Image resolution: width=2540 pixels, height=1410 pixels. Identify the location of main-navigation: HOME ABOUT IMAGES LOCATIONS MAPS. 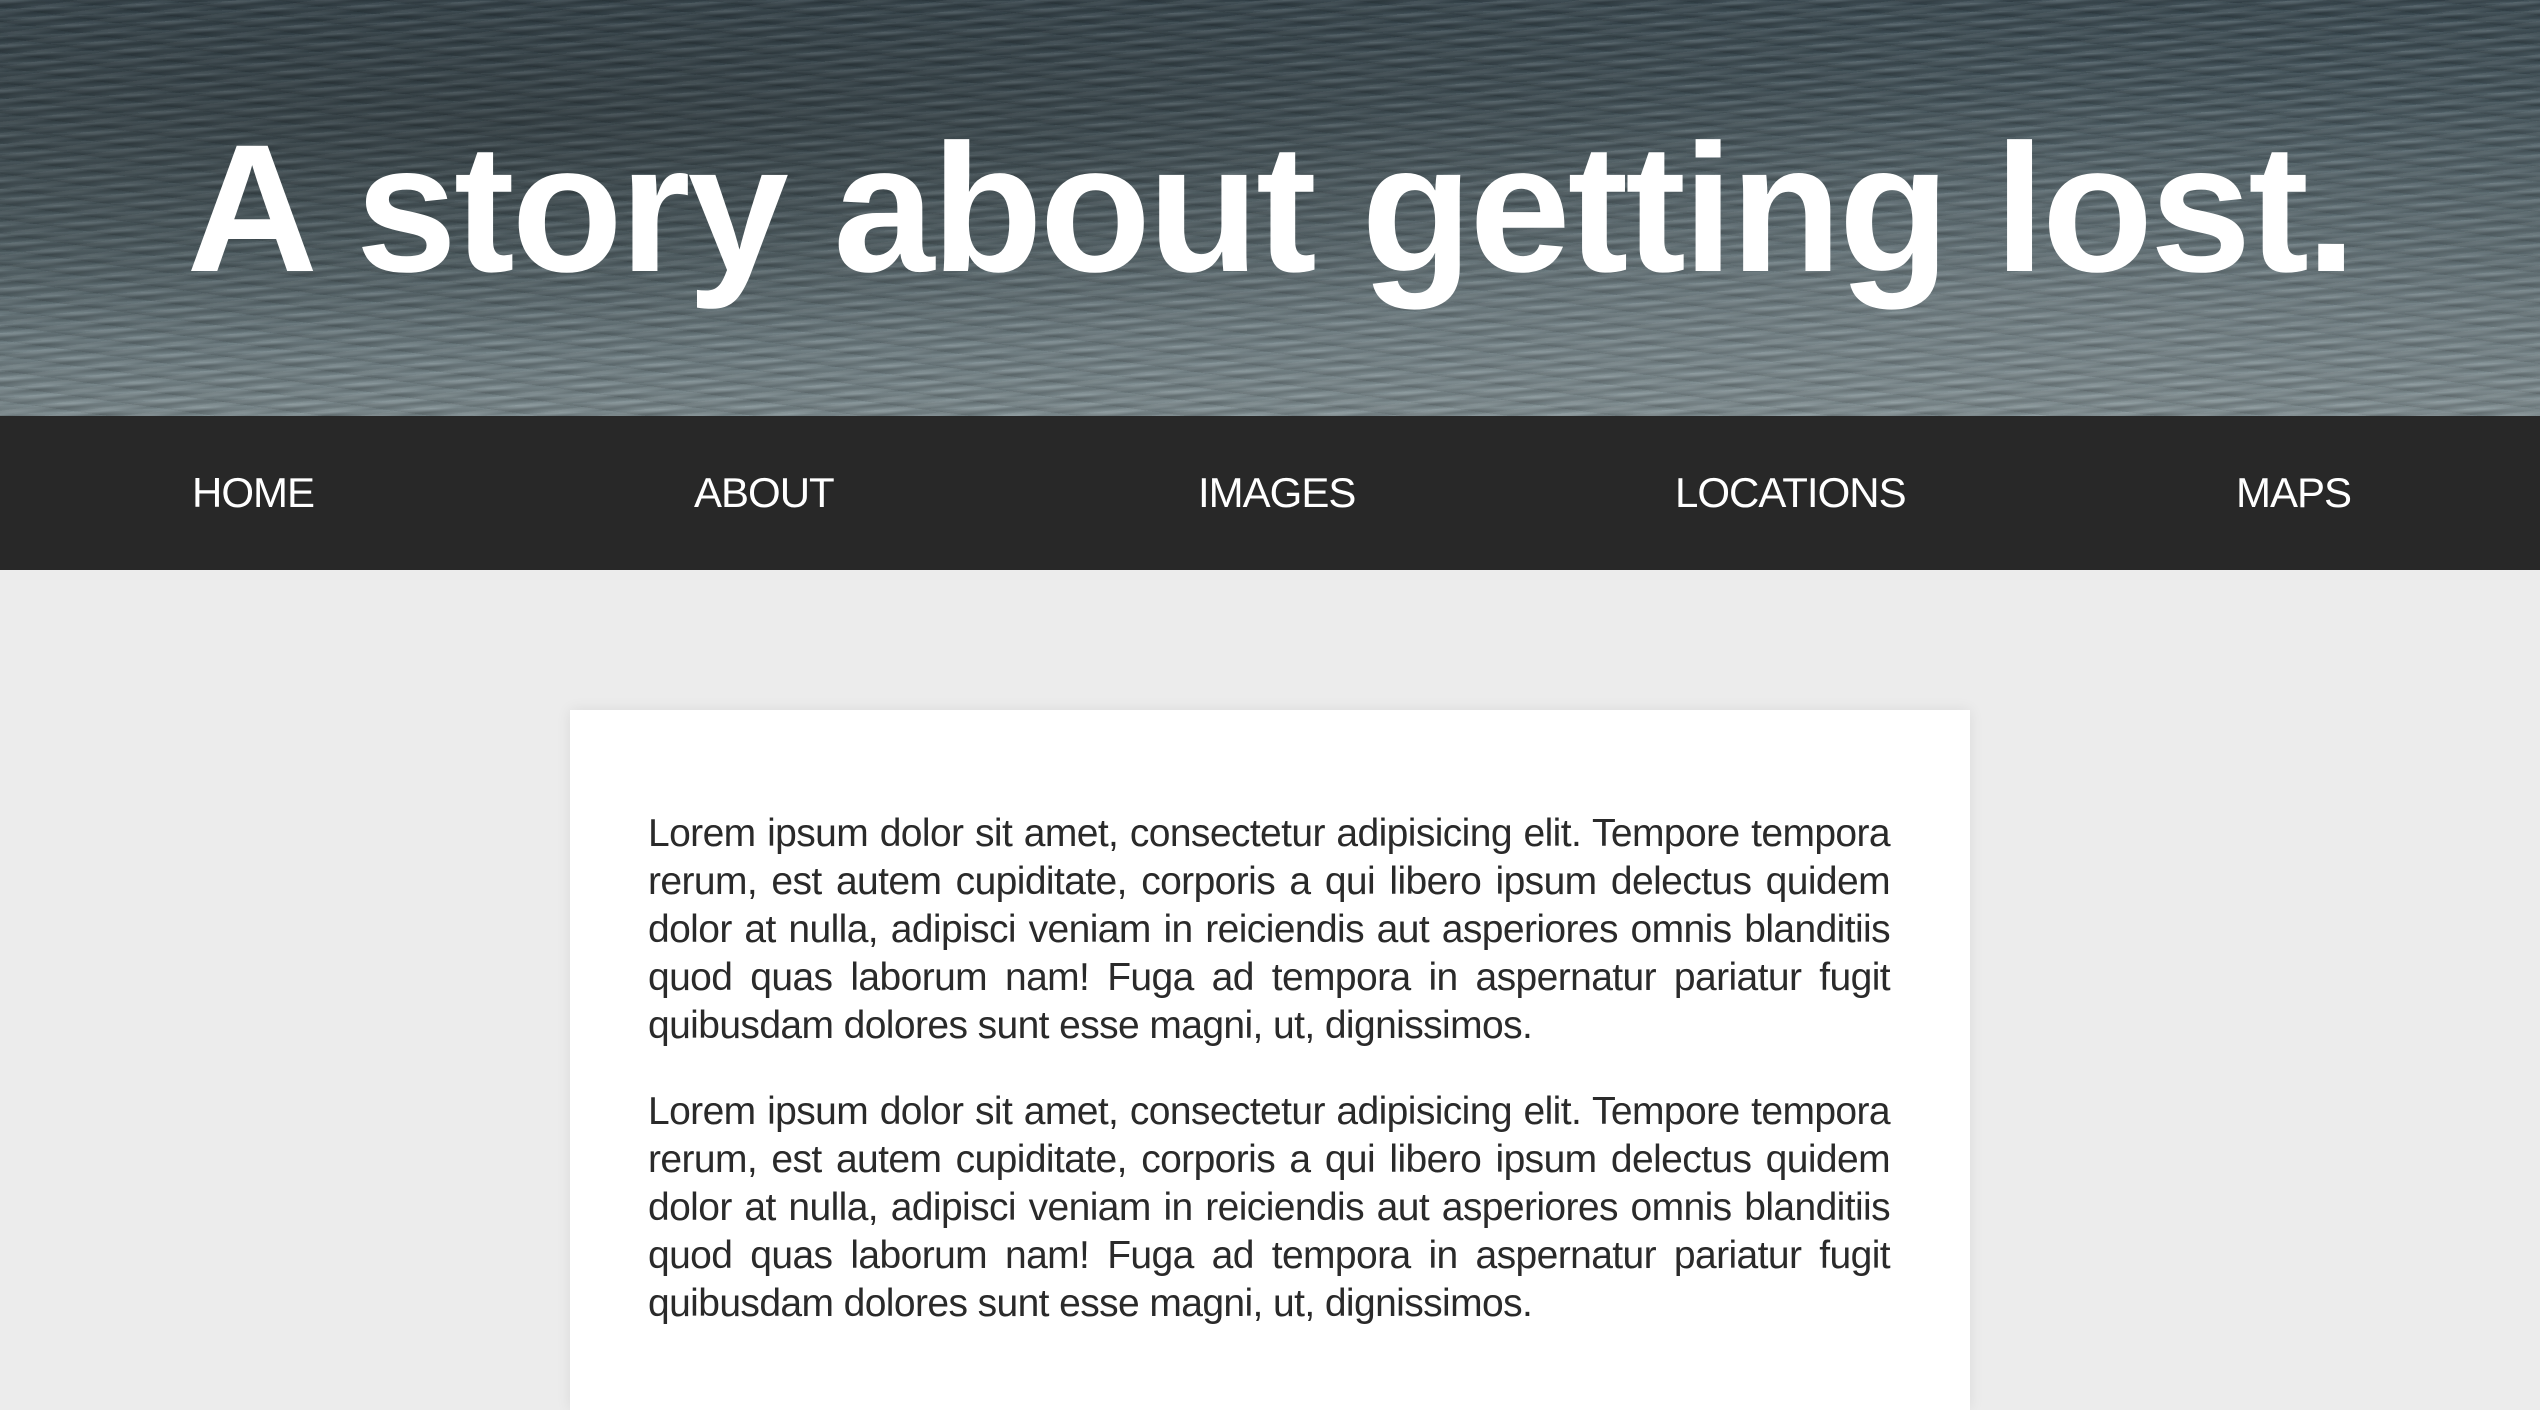
(1270, 493).